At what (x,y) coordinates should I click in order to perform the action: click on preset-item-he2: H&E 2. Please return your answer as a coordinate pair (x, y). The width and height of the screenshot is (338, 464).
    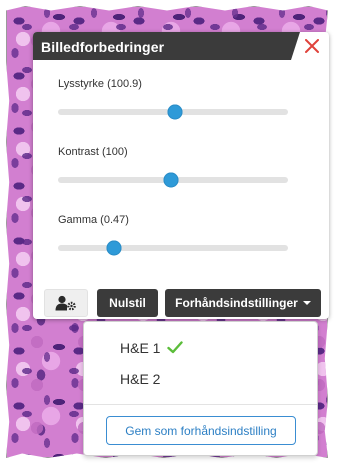
    Looking at the image, I should click on (140, 379).